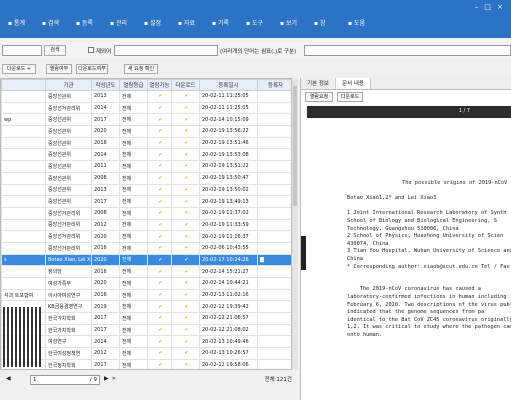 Image resolution: width=511 pixels, height=400 pixels. Describe the element at coordinates (303, 253) in the screenshot. I see `viewer-side-handle` at that location.